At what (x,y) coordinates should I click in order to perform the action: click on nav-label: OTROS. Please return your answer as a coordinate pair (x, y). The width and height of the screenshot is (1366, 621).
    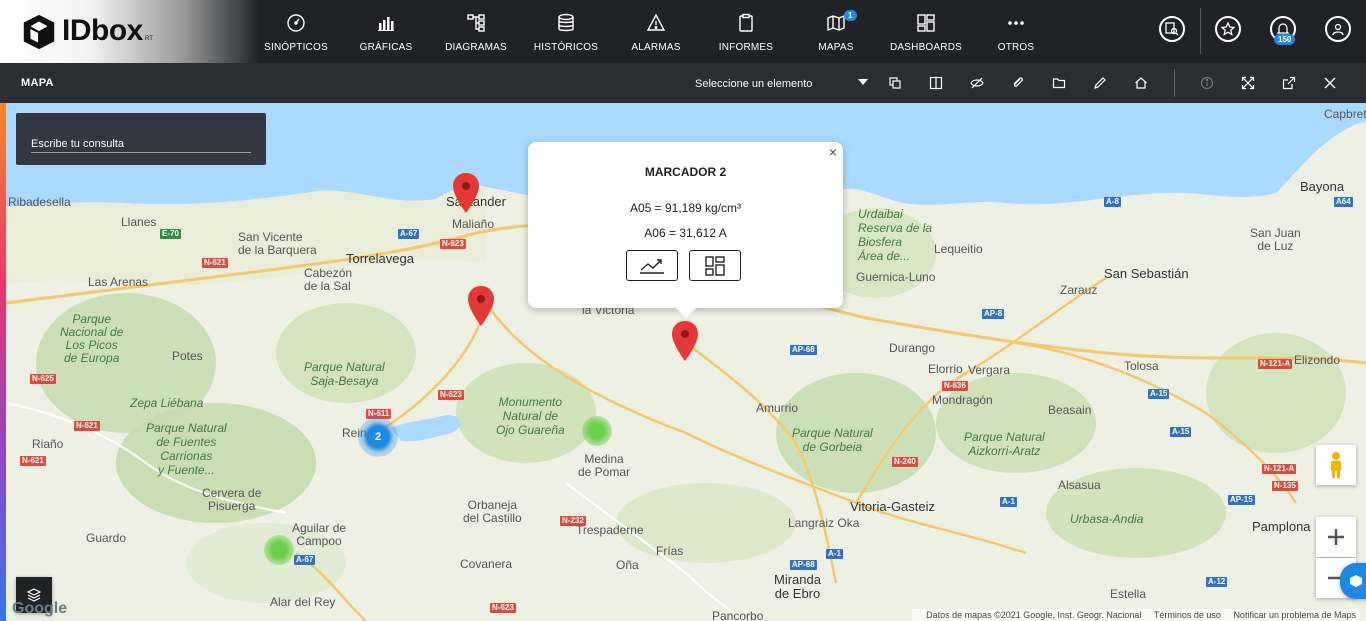
    Looking at the image, I should click on (1016, 47).